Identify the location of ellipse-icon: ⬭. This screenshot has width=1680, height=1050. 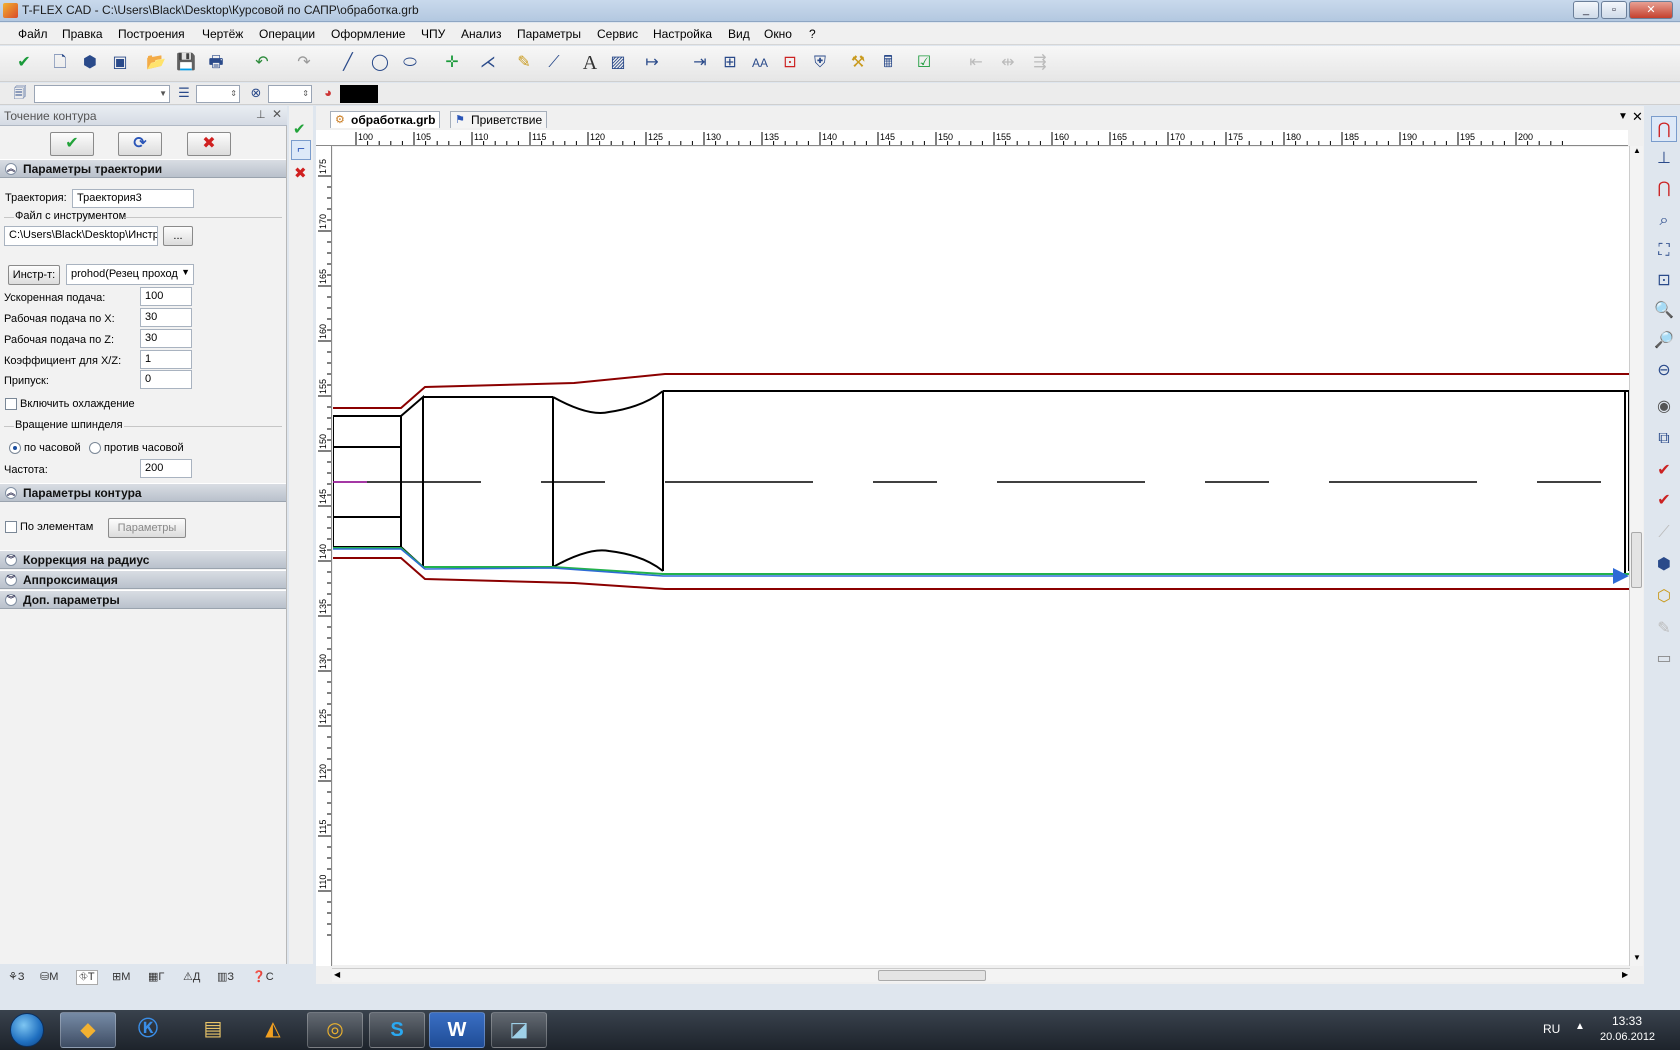
(410, 63).